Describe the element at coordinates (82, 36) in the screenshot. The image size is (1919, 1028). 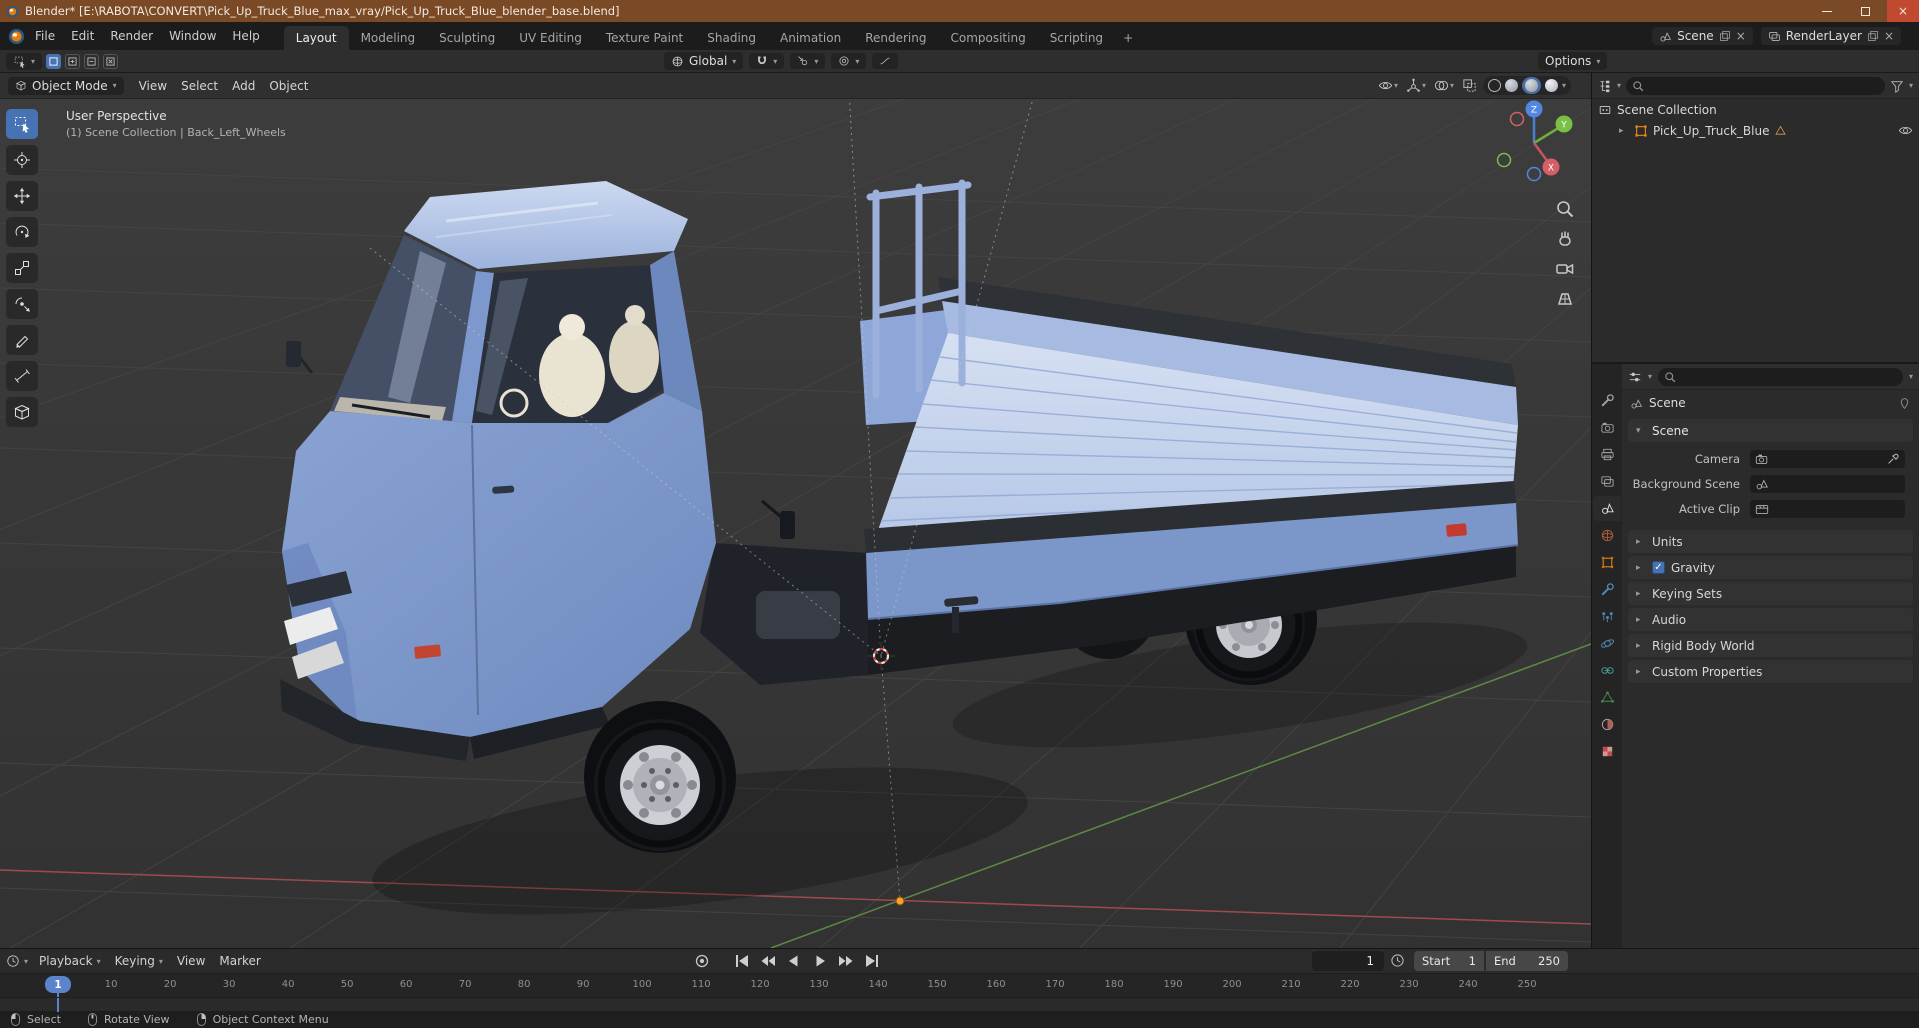
I see `menu-edit: Edit` at that location.